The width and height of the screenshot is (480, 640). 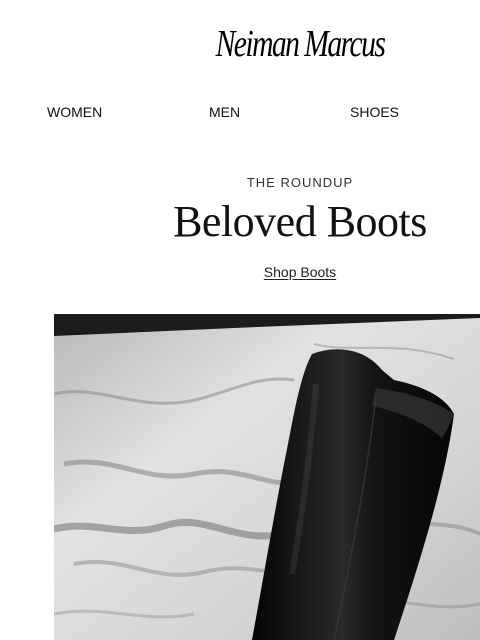 I want to click on nav-item-women: WOMEN, so click(x=74, y=112).